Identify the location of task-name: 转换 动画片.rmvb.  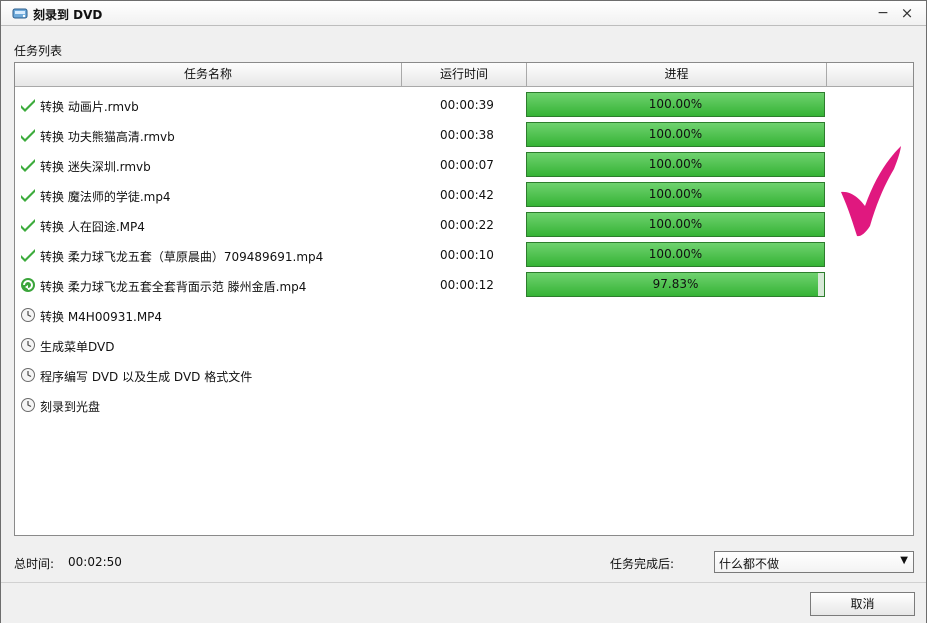
(89, 107).